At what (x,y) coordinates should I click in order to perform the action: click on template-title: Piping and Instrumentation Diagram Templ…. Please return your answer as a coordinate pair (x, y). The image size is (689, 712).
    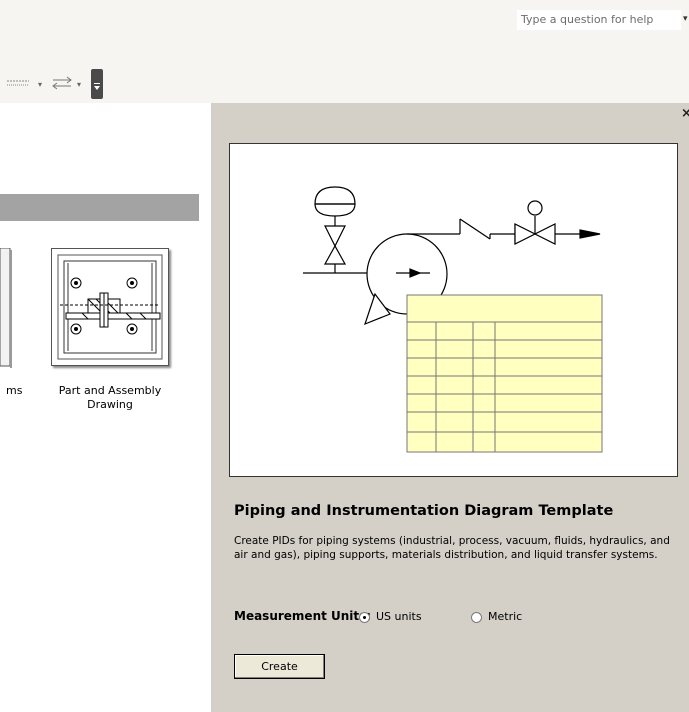
    Looking at the image, I should click on (424, 511).